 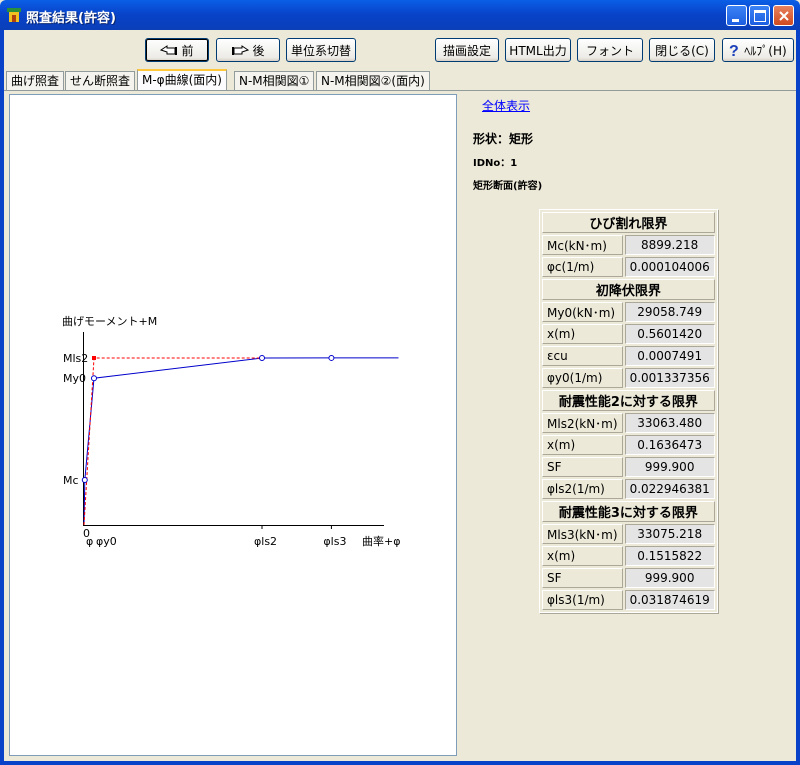 I want to click on section-header-yield: 初降伏限界, so click(x=628, y=289).